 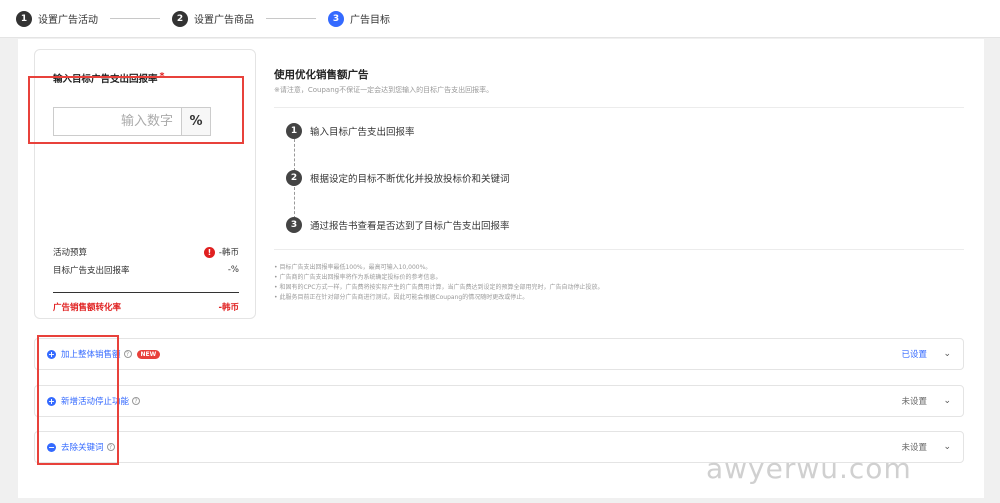 I want to click on budget-row: 活动预算 ! -韩币, so click(x=146, y=252).